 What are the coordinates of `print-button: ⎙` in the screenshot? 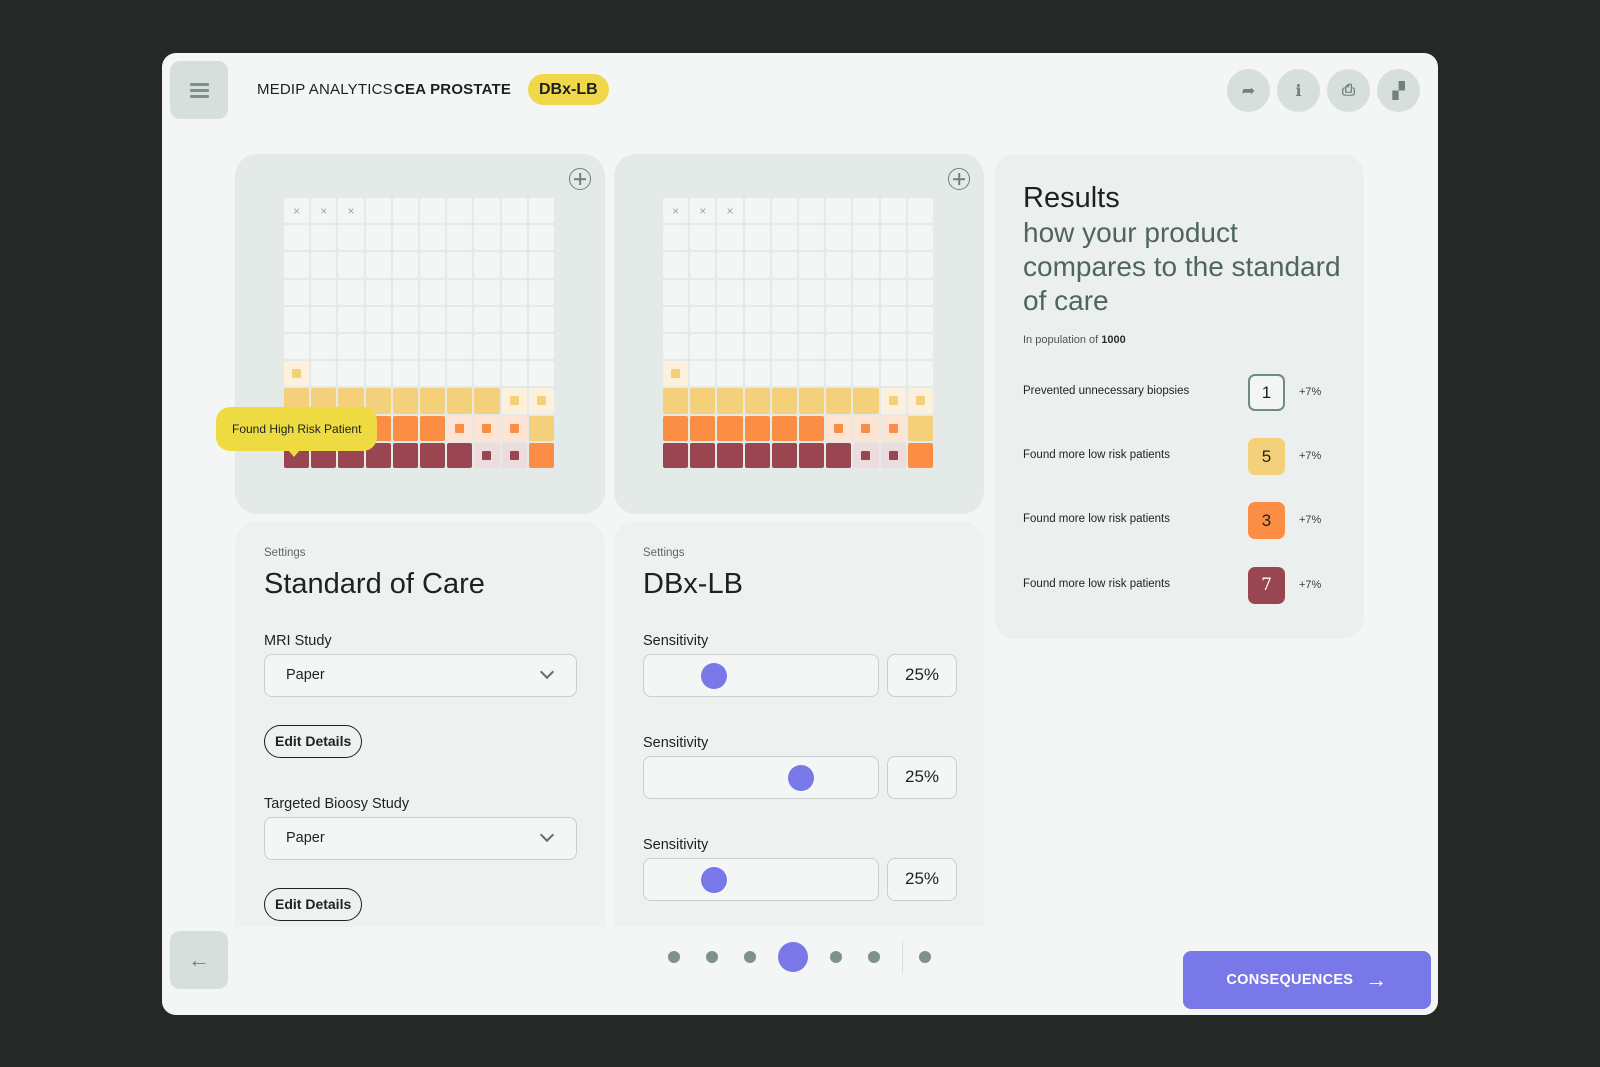 It's located at (1348, 90).